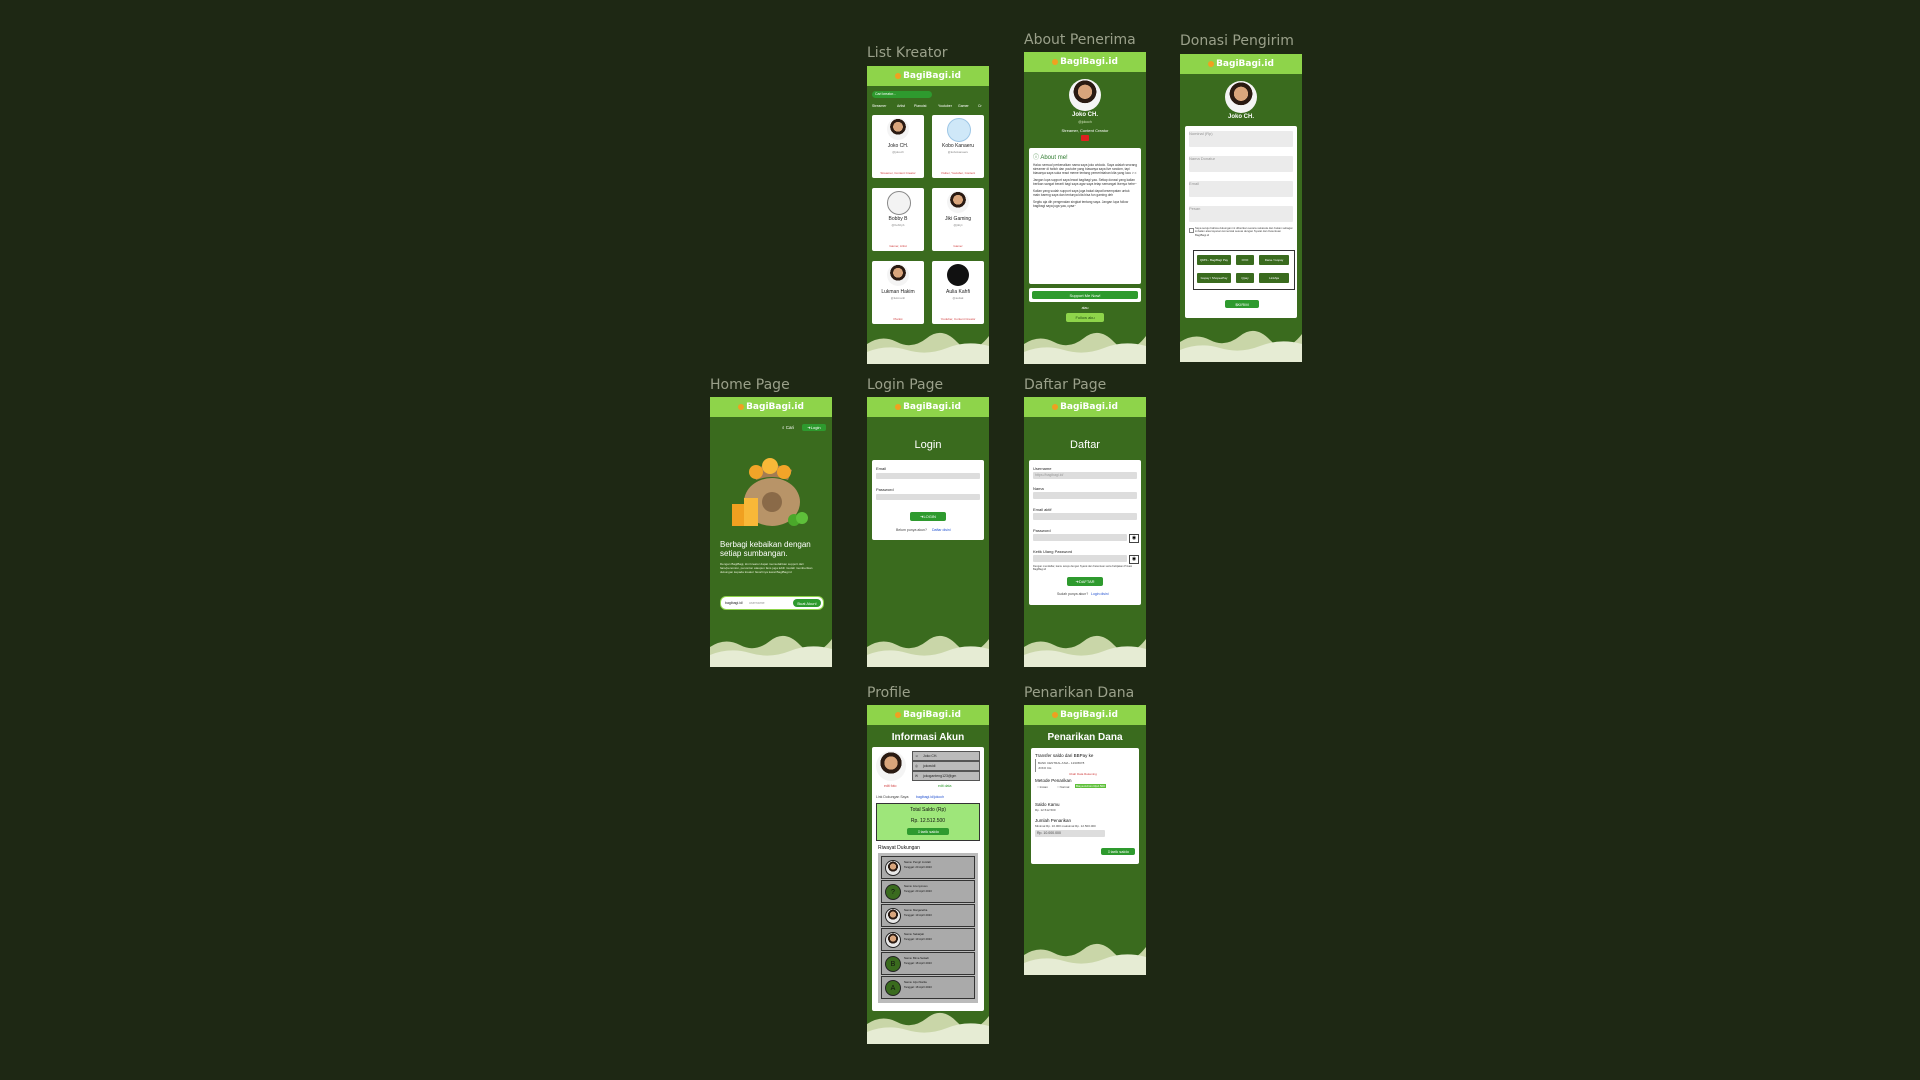 This screenshot has height=1080, width=1920. I want to click on creator-card: Jiki Gaming @jikiyt Gamer, so click(958, 219).